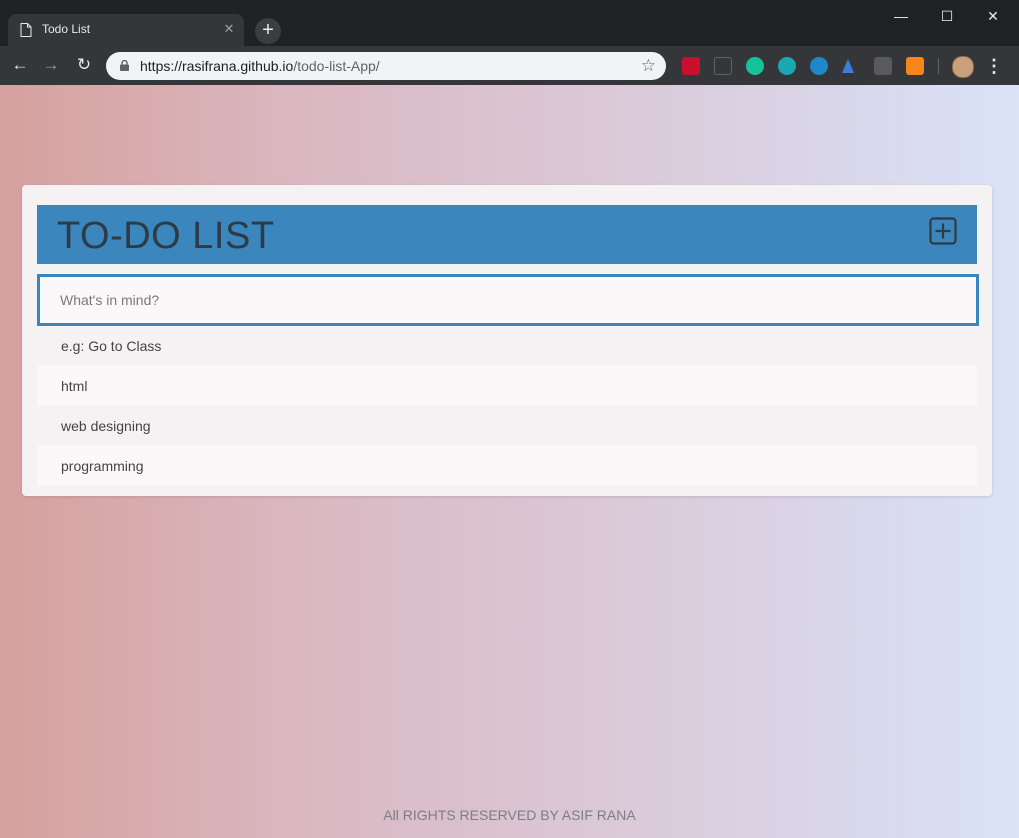 The width and height of the screenshot is (1019, 838). Describe the element at coordinates (947, 16) in the screenshot. I see `maximize-button: ☐` at that location.